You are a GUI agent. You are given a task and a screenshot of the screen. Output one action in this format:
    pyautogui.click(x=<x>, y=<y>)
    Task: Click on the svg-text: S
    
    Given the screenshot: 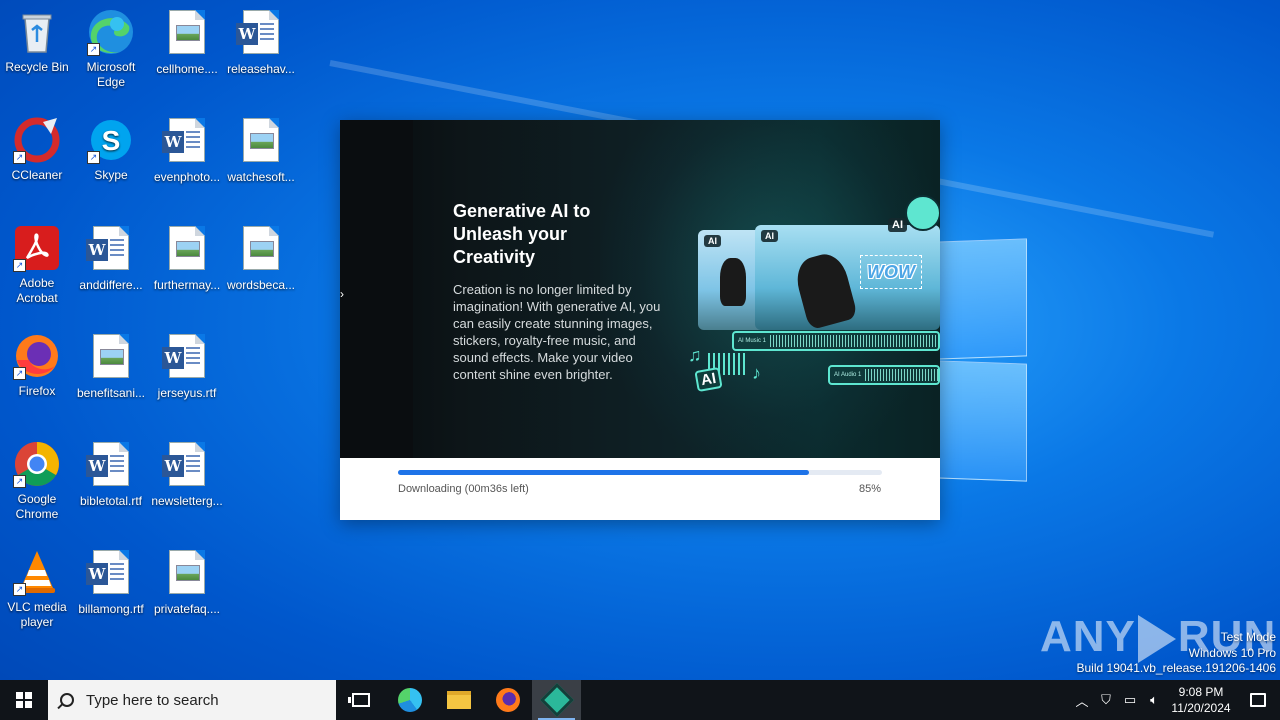 What is the action you would take?
    pyautogui.click(x=111, y=140)
    